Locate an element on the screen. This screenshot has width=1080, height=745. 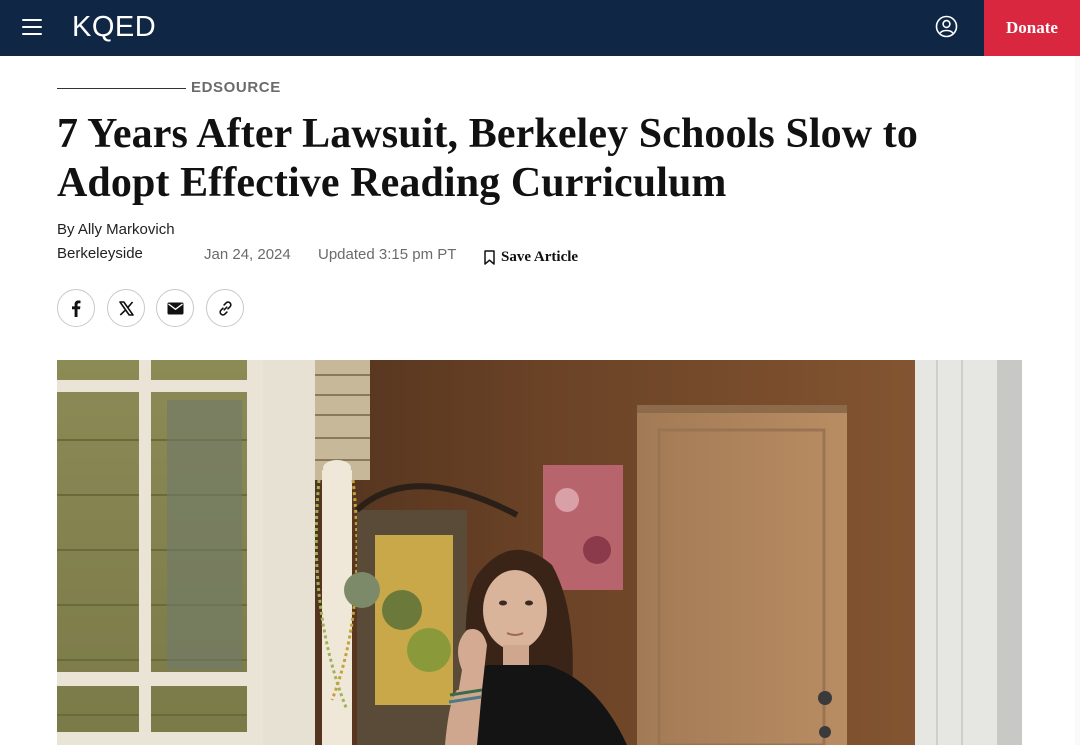
bookmark-icon is located at coordinates (489, 257).